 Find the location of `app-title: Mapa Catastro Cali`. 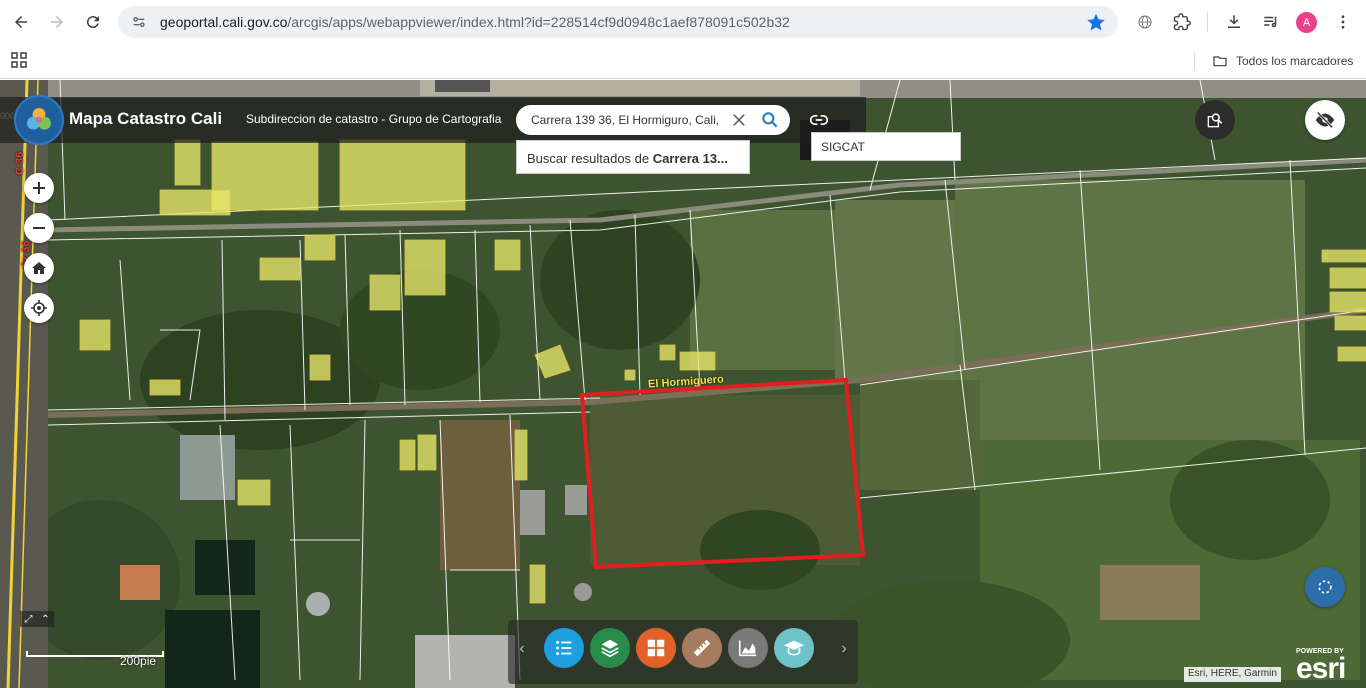

app-title: Mapa Catastro Cali is located at coordinates (146, 118).